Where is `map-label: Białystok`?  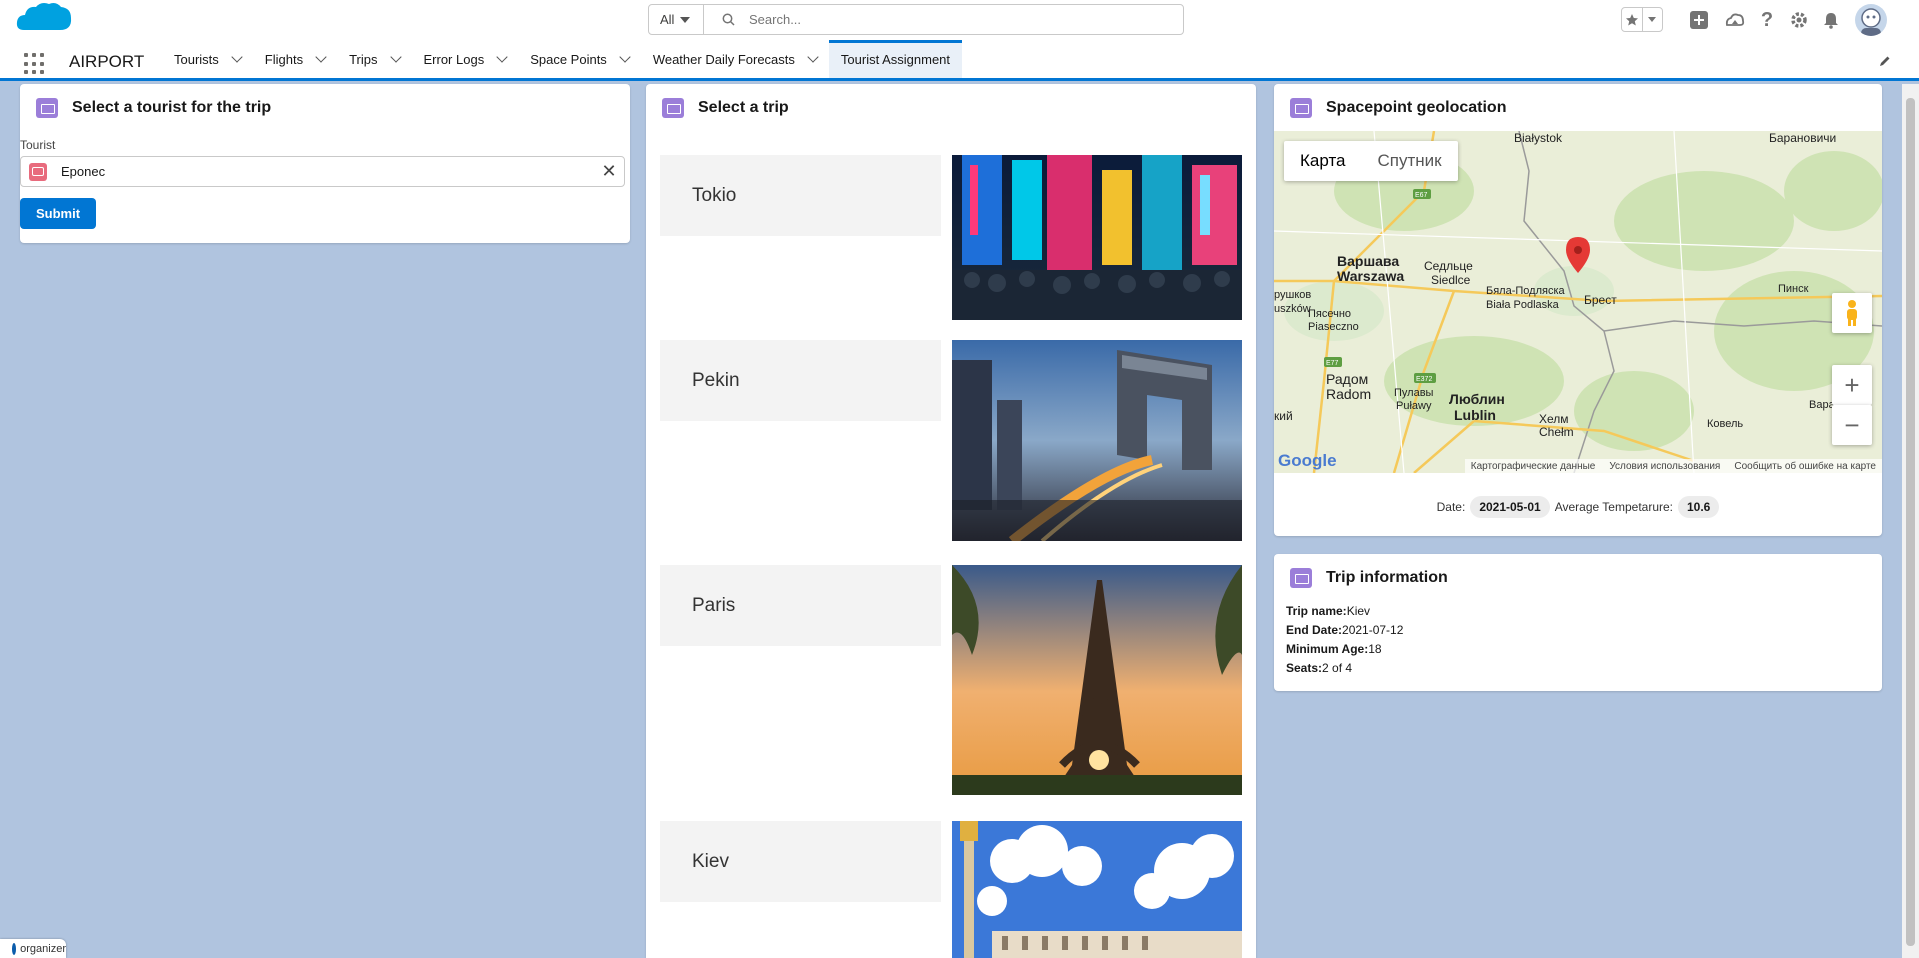 map-label: Białystok is located at coordinates (1538, 138).